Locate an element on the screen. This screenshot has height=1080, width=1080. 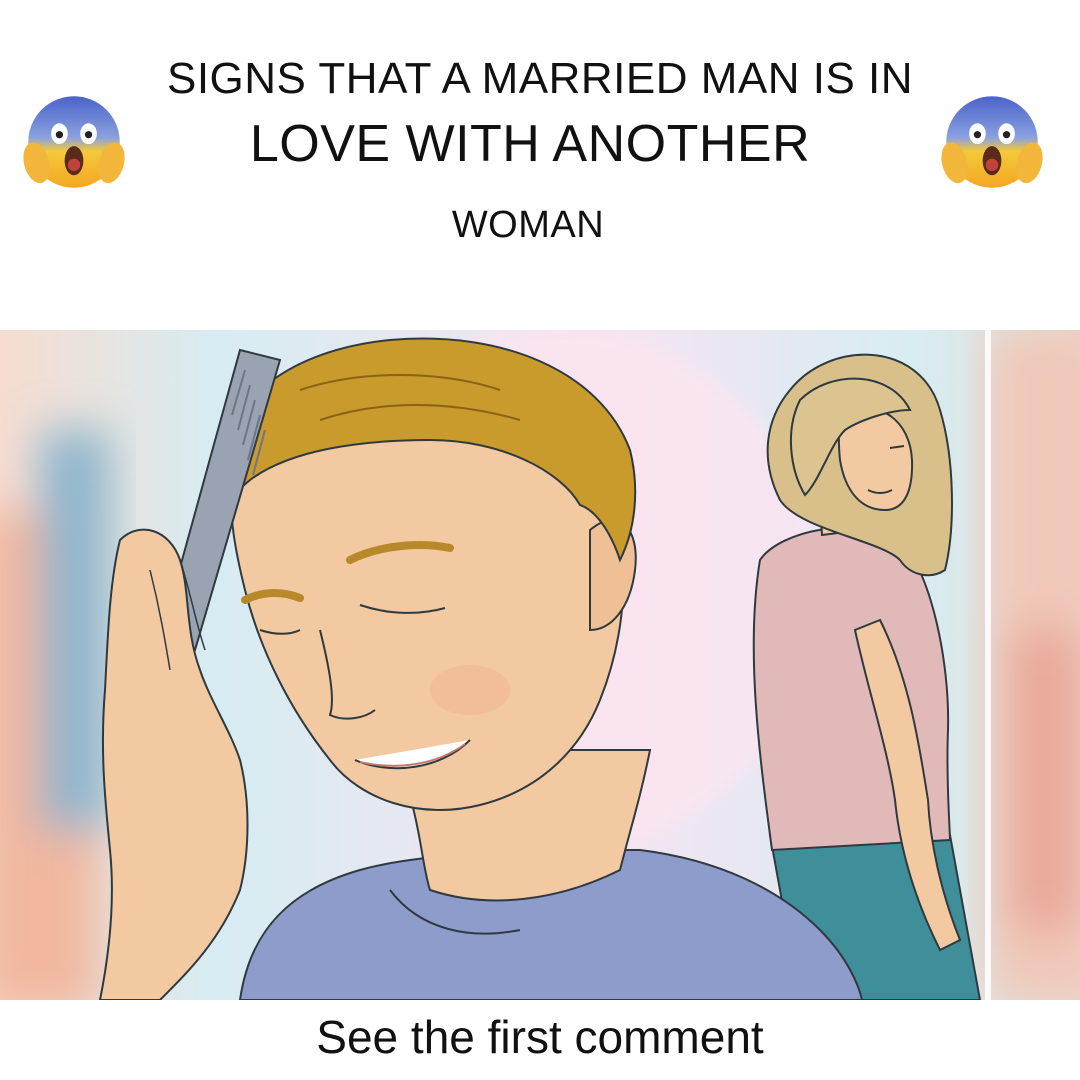
post-footer: See the first comment is located at coordinates (540, 1040).